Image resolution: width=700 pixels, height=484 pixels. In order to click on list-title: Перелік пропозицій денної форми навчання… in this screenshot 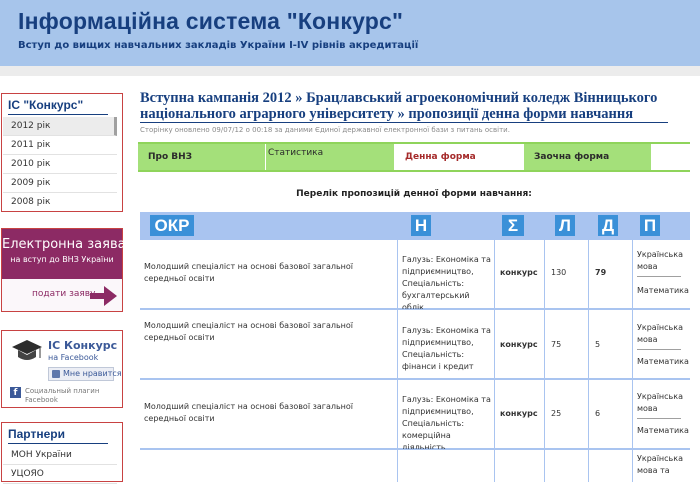, I will do `click(414, 194)`.